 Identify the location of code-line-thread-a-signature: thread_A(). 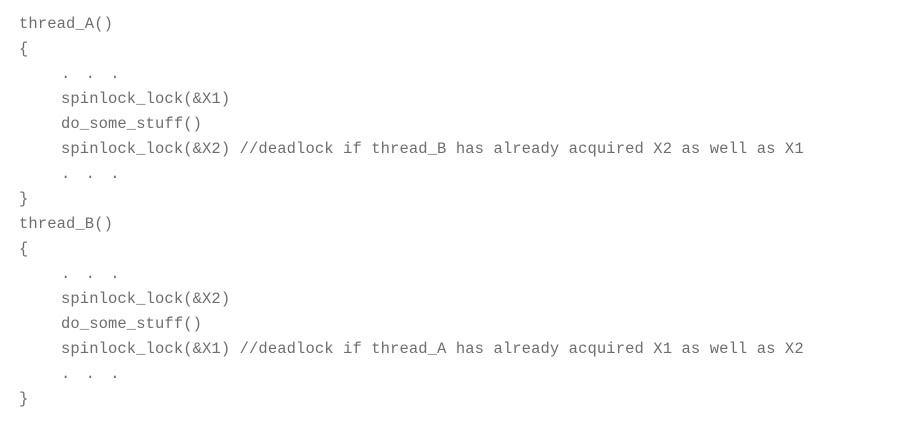
(66, 24).